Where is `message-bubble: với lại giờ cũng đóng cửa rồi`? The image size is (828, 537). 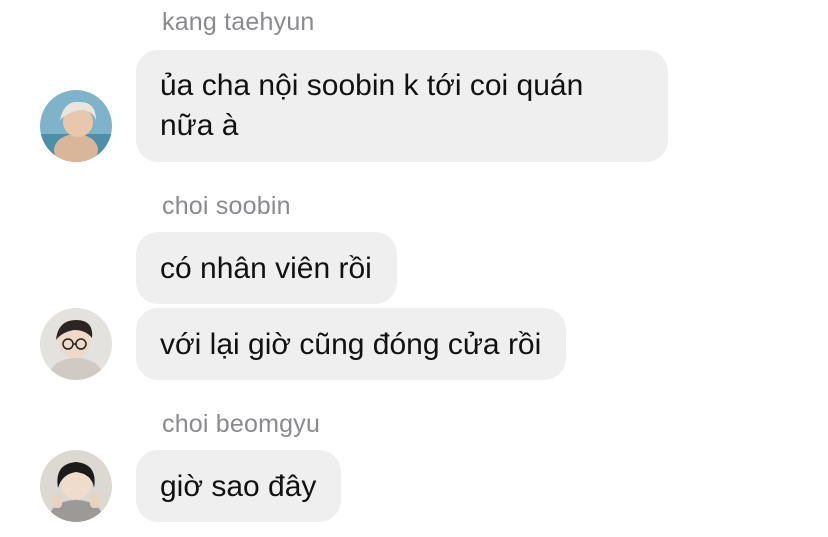
message-bubble: với lại giờ cũng đóng cửa rồi is located at coordinates (351, 344).